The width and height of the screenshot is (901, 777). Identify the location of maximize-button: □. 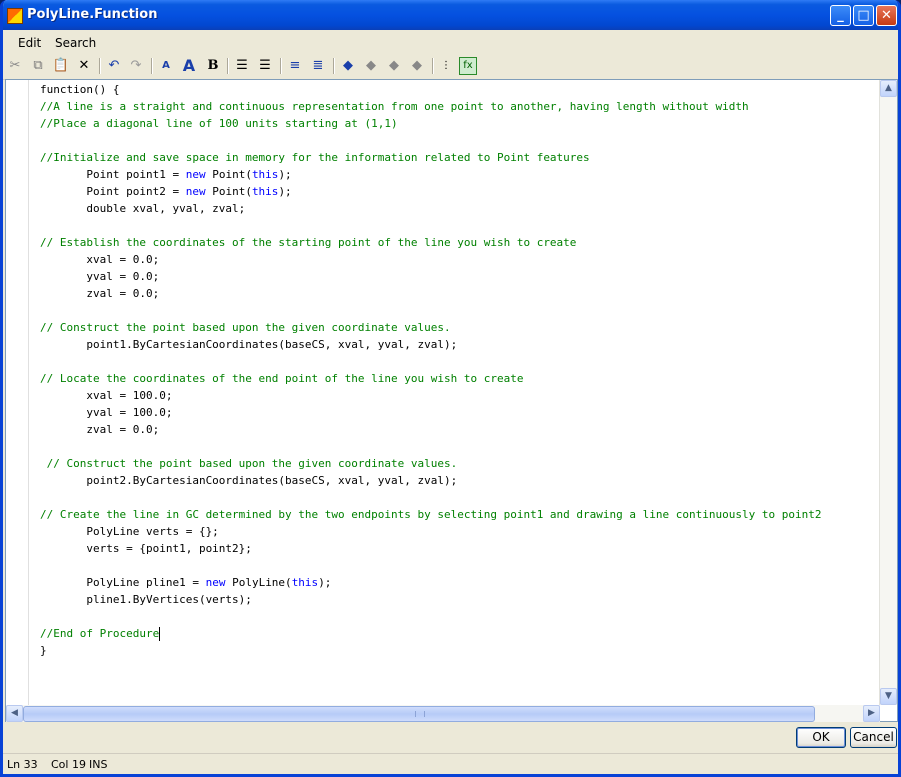
(863, 15).